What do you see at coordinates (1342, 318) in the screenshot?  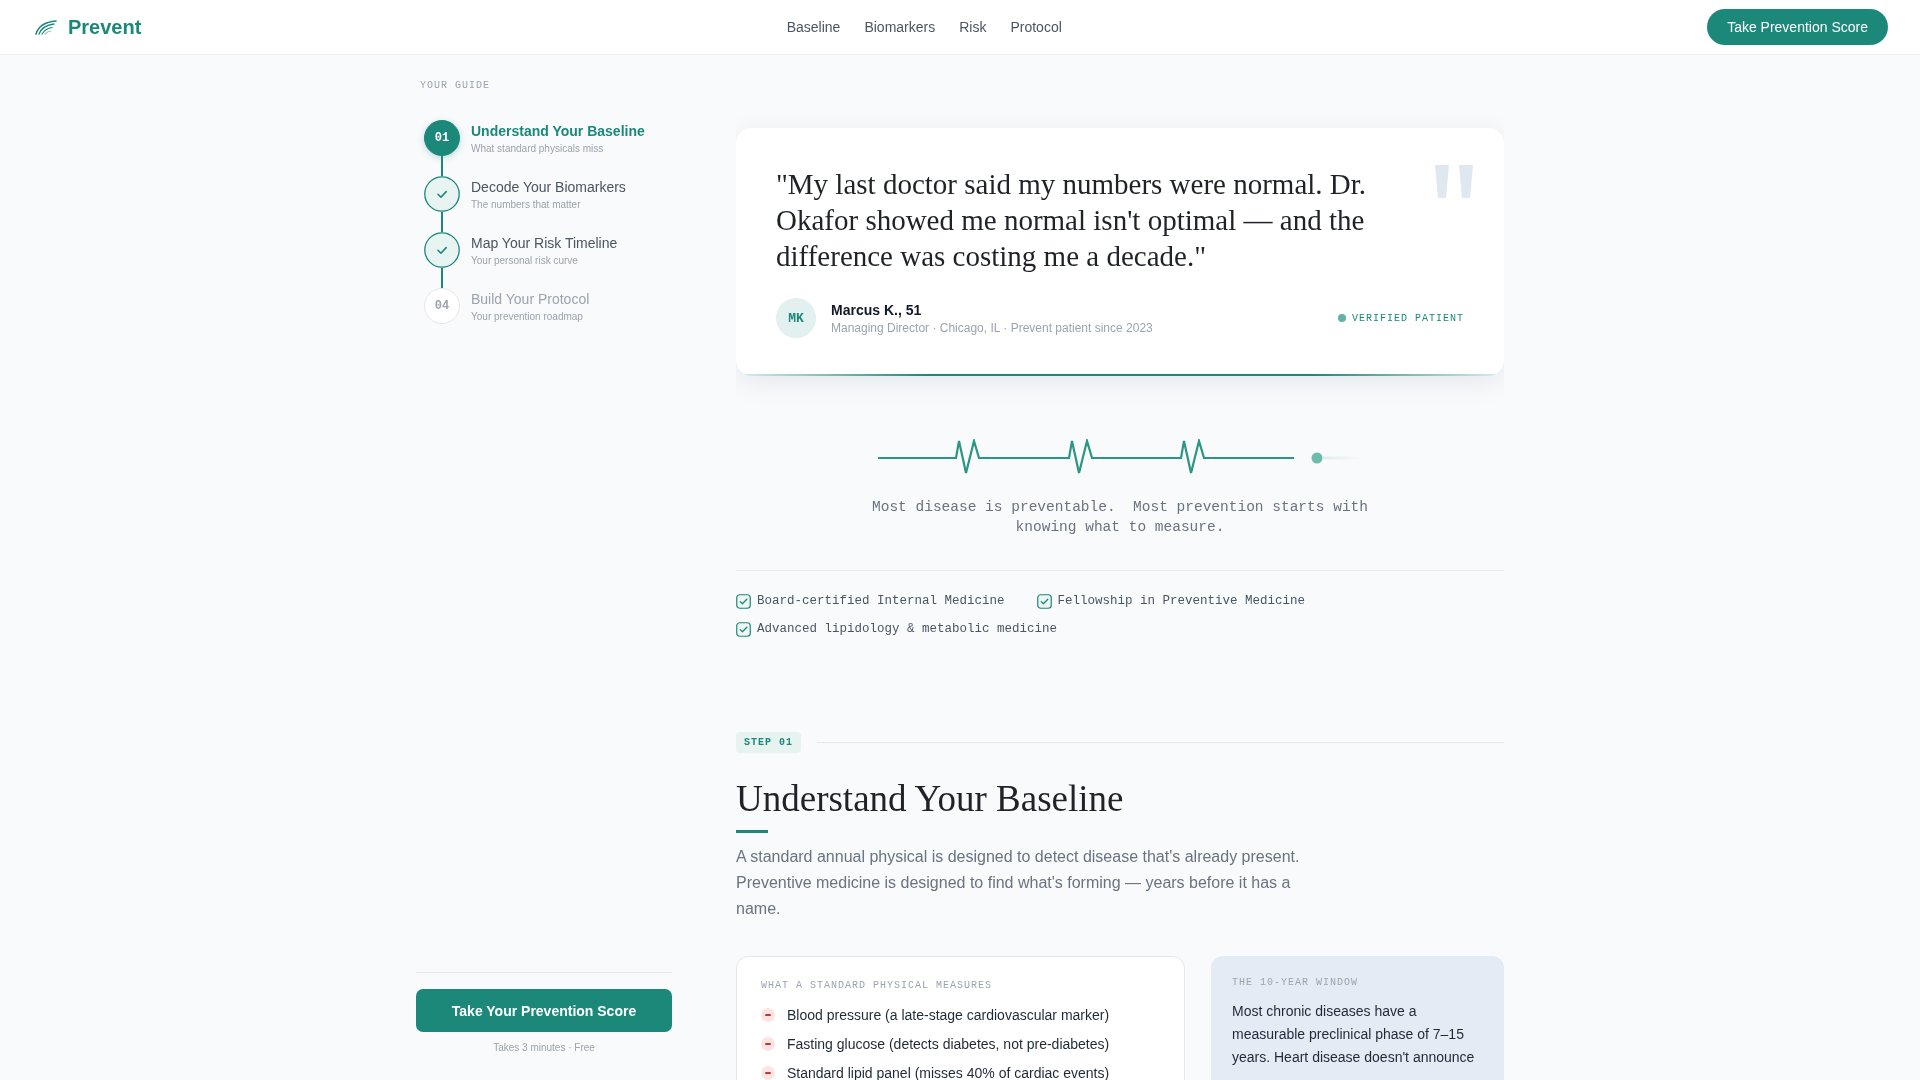 I see `status-dot-icon` at bounding box center [1342, 318].